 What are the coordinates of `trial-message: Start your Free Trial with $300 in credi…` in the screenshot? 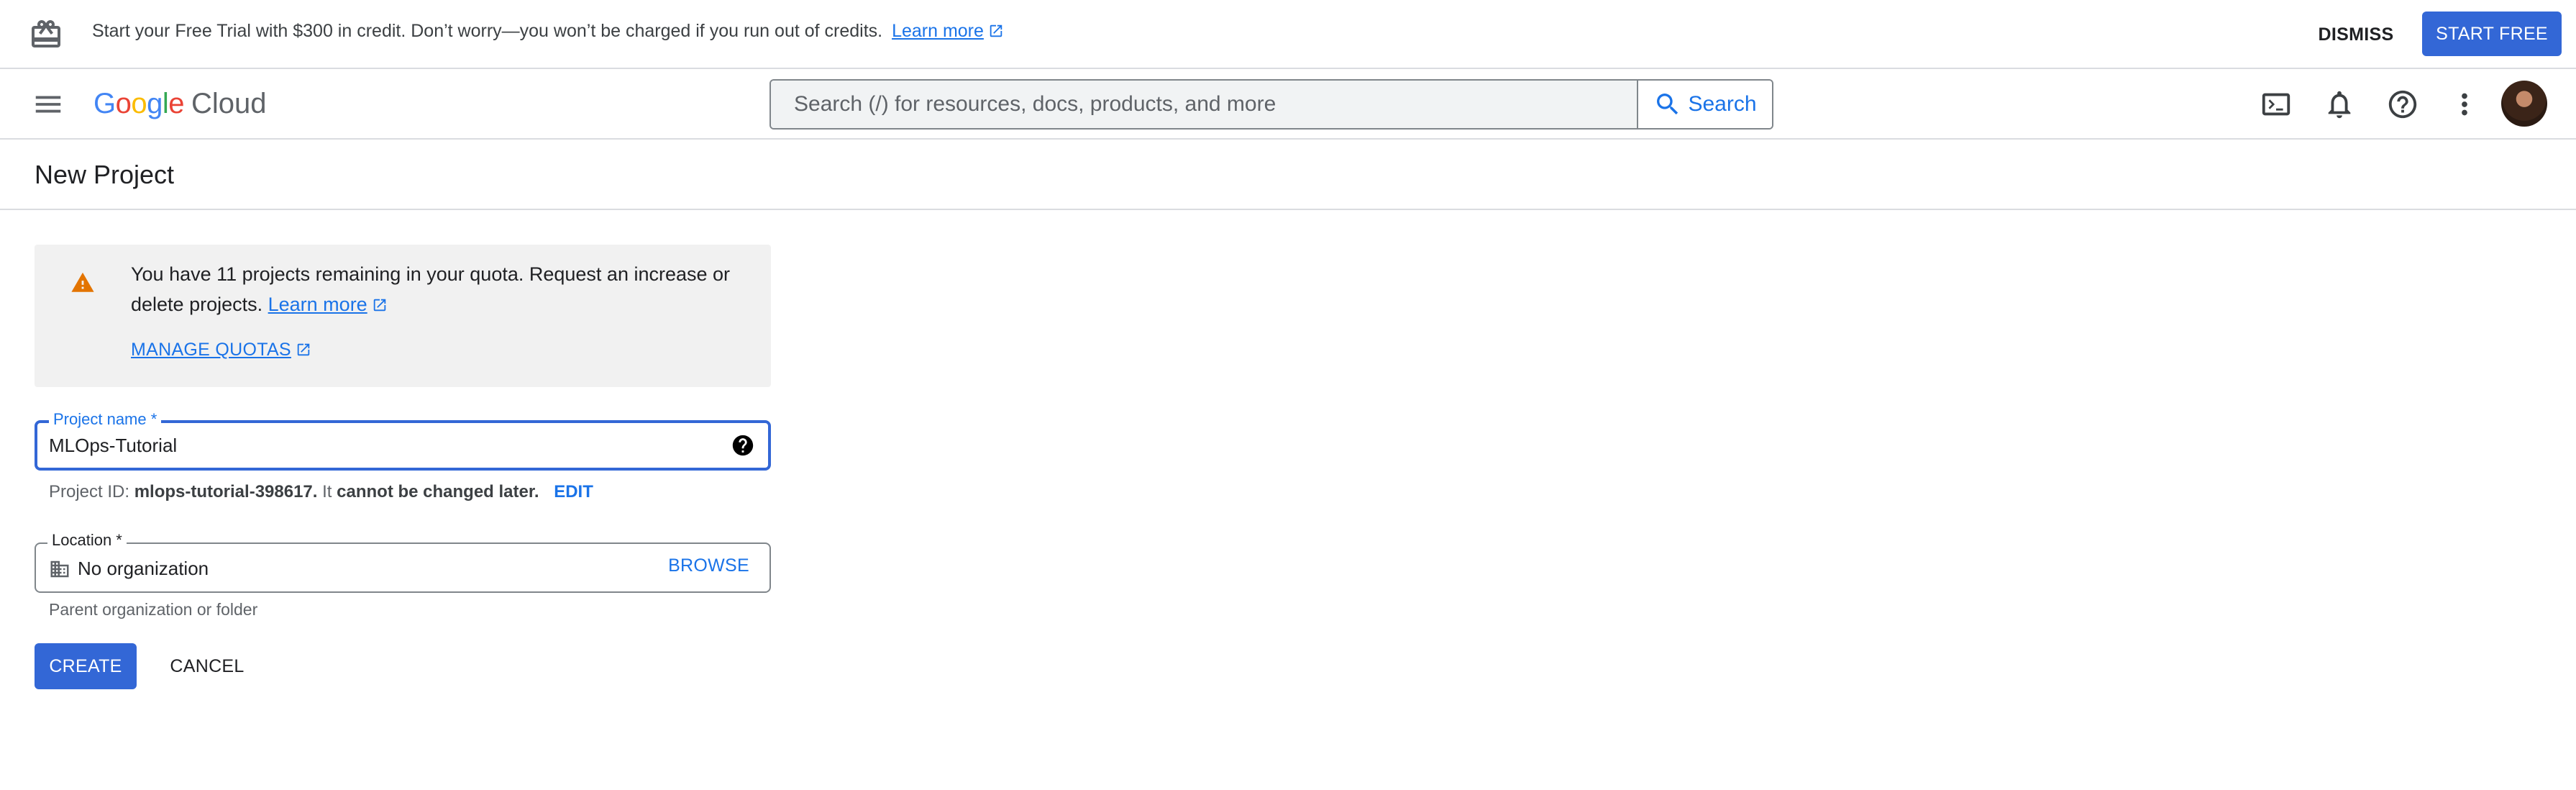 It's located at (548, 31).